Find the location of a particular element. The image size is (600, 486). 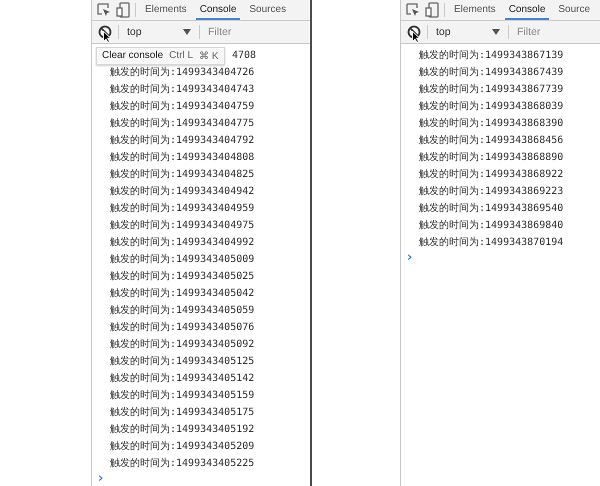

log-message: 触发的时间为:1499343867739 is located at coordinates (491, 89).